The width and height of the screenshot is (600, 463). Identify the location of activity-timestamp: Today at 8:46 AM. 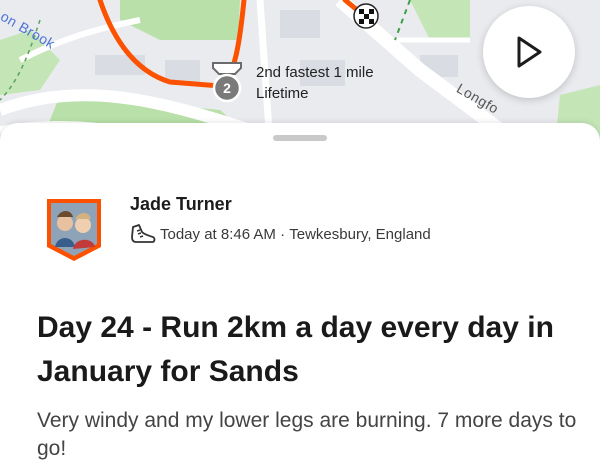
(218, 234).